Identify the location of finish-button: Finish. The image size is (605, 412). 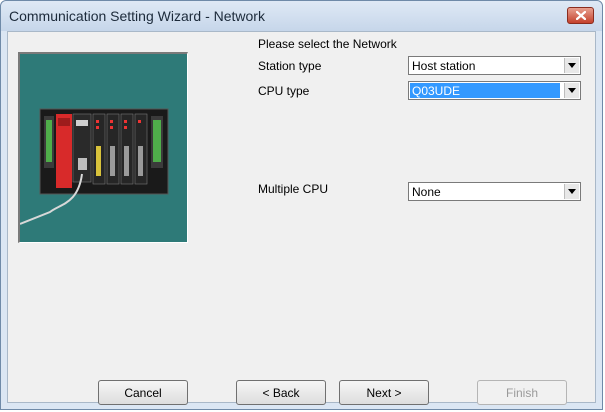
(522, 392).